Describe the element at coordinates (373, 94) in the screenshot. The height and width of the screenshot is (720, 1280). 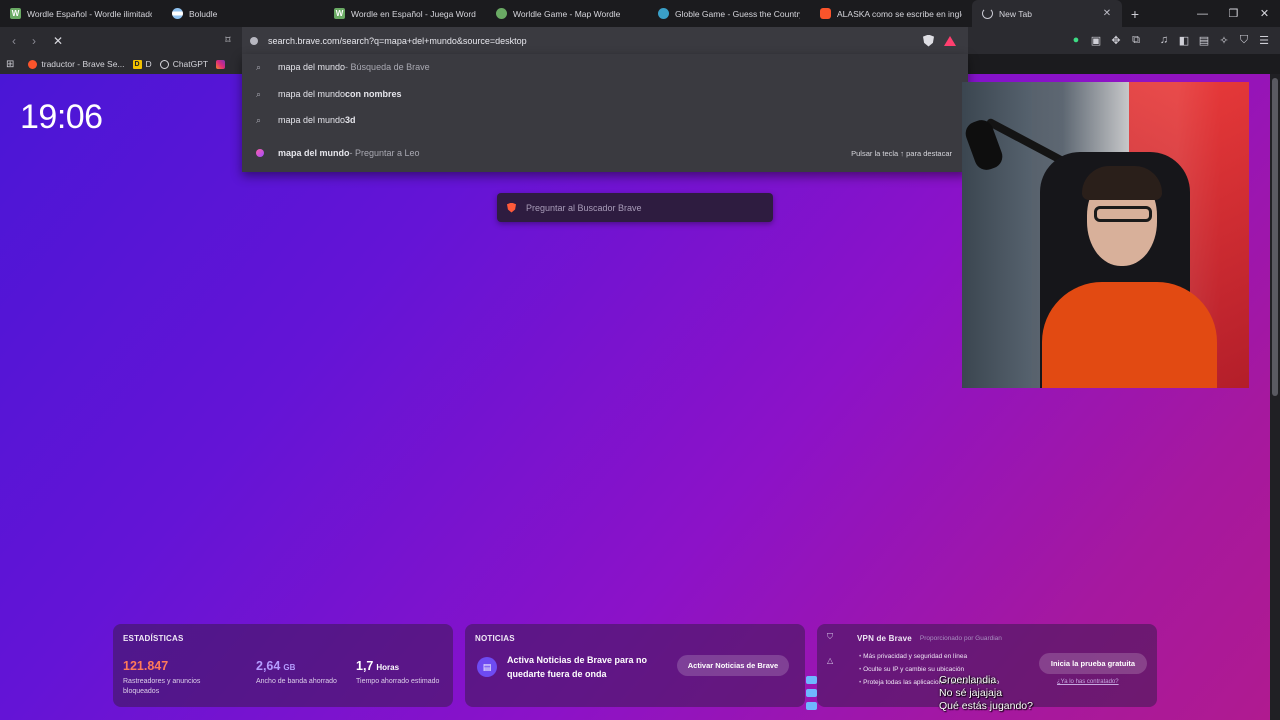
I see `suggestion-suffix: con nombres` at that location.